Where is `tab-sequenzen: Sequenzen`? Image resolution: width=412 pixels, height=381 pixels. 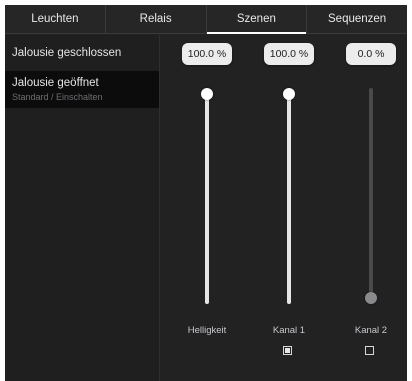 tab-sequenzen: Sequenzen is located at coordinates (357, 19).